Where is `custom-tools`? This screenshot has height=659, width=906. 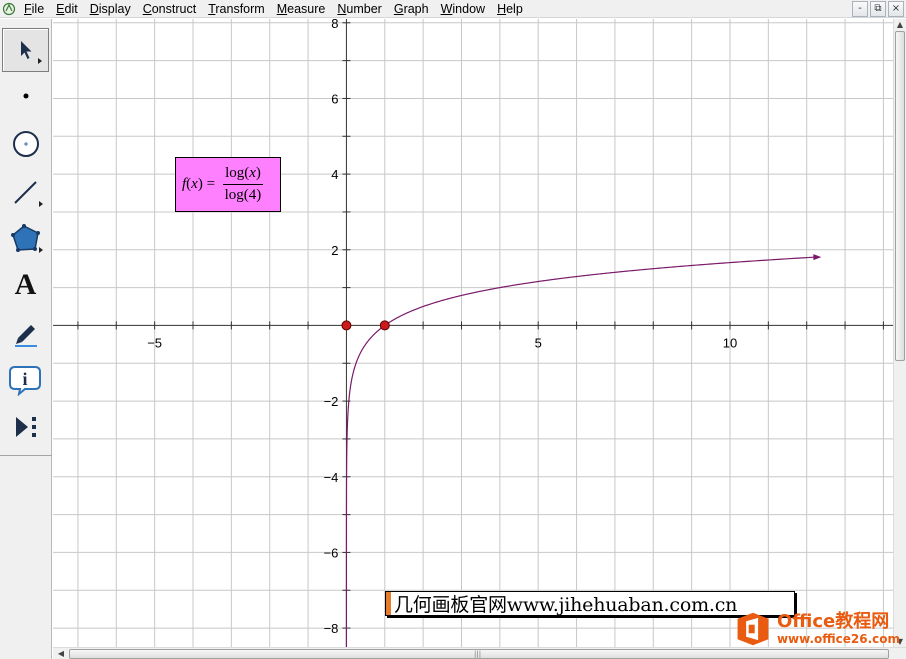 custom-tools is located at coordinates (25, 427).